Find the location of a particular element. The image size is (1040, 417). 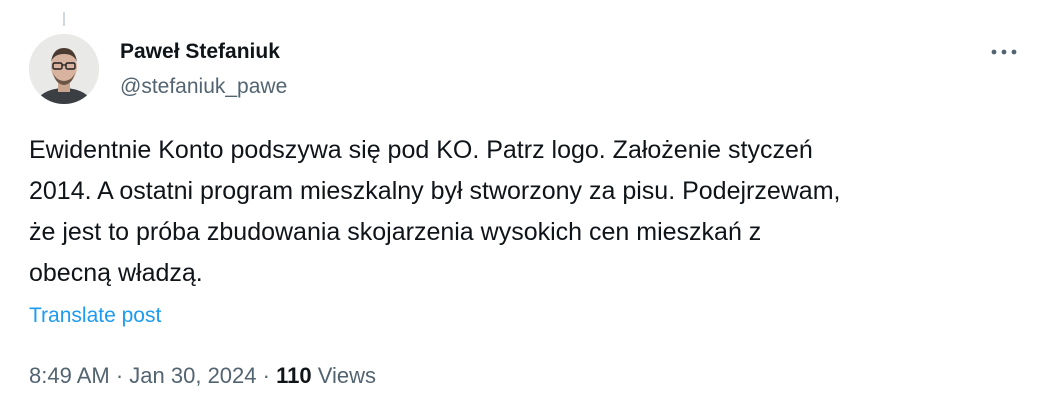

tweet-metadata: 8:49 AM · Jan 30, 2024 · 110 Views is located at coordinates (202, 376).